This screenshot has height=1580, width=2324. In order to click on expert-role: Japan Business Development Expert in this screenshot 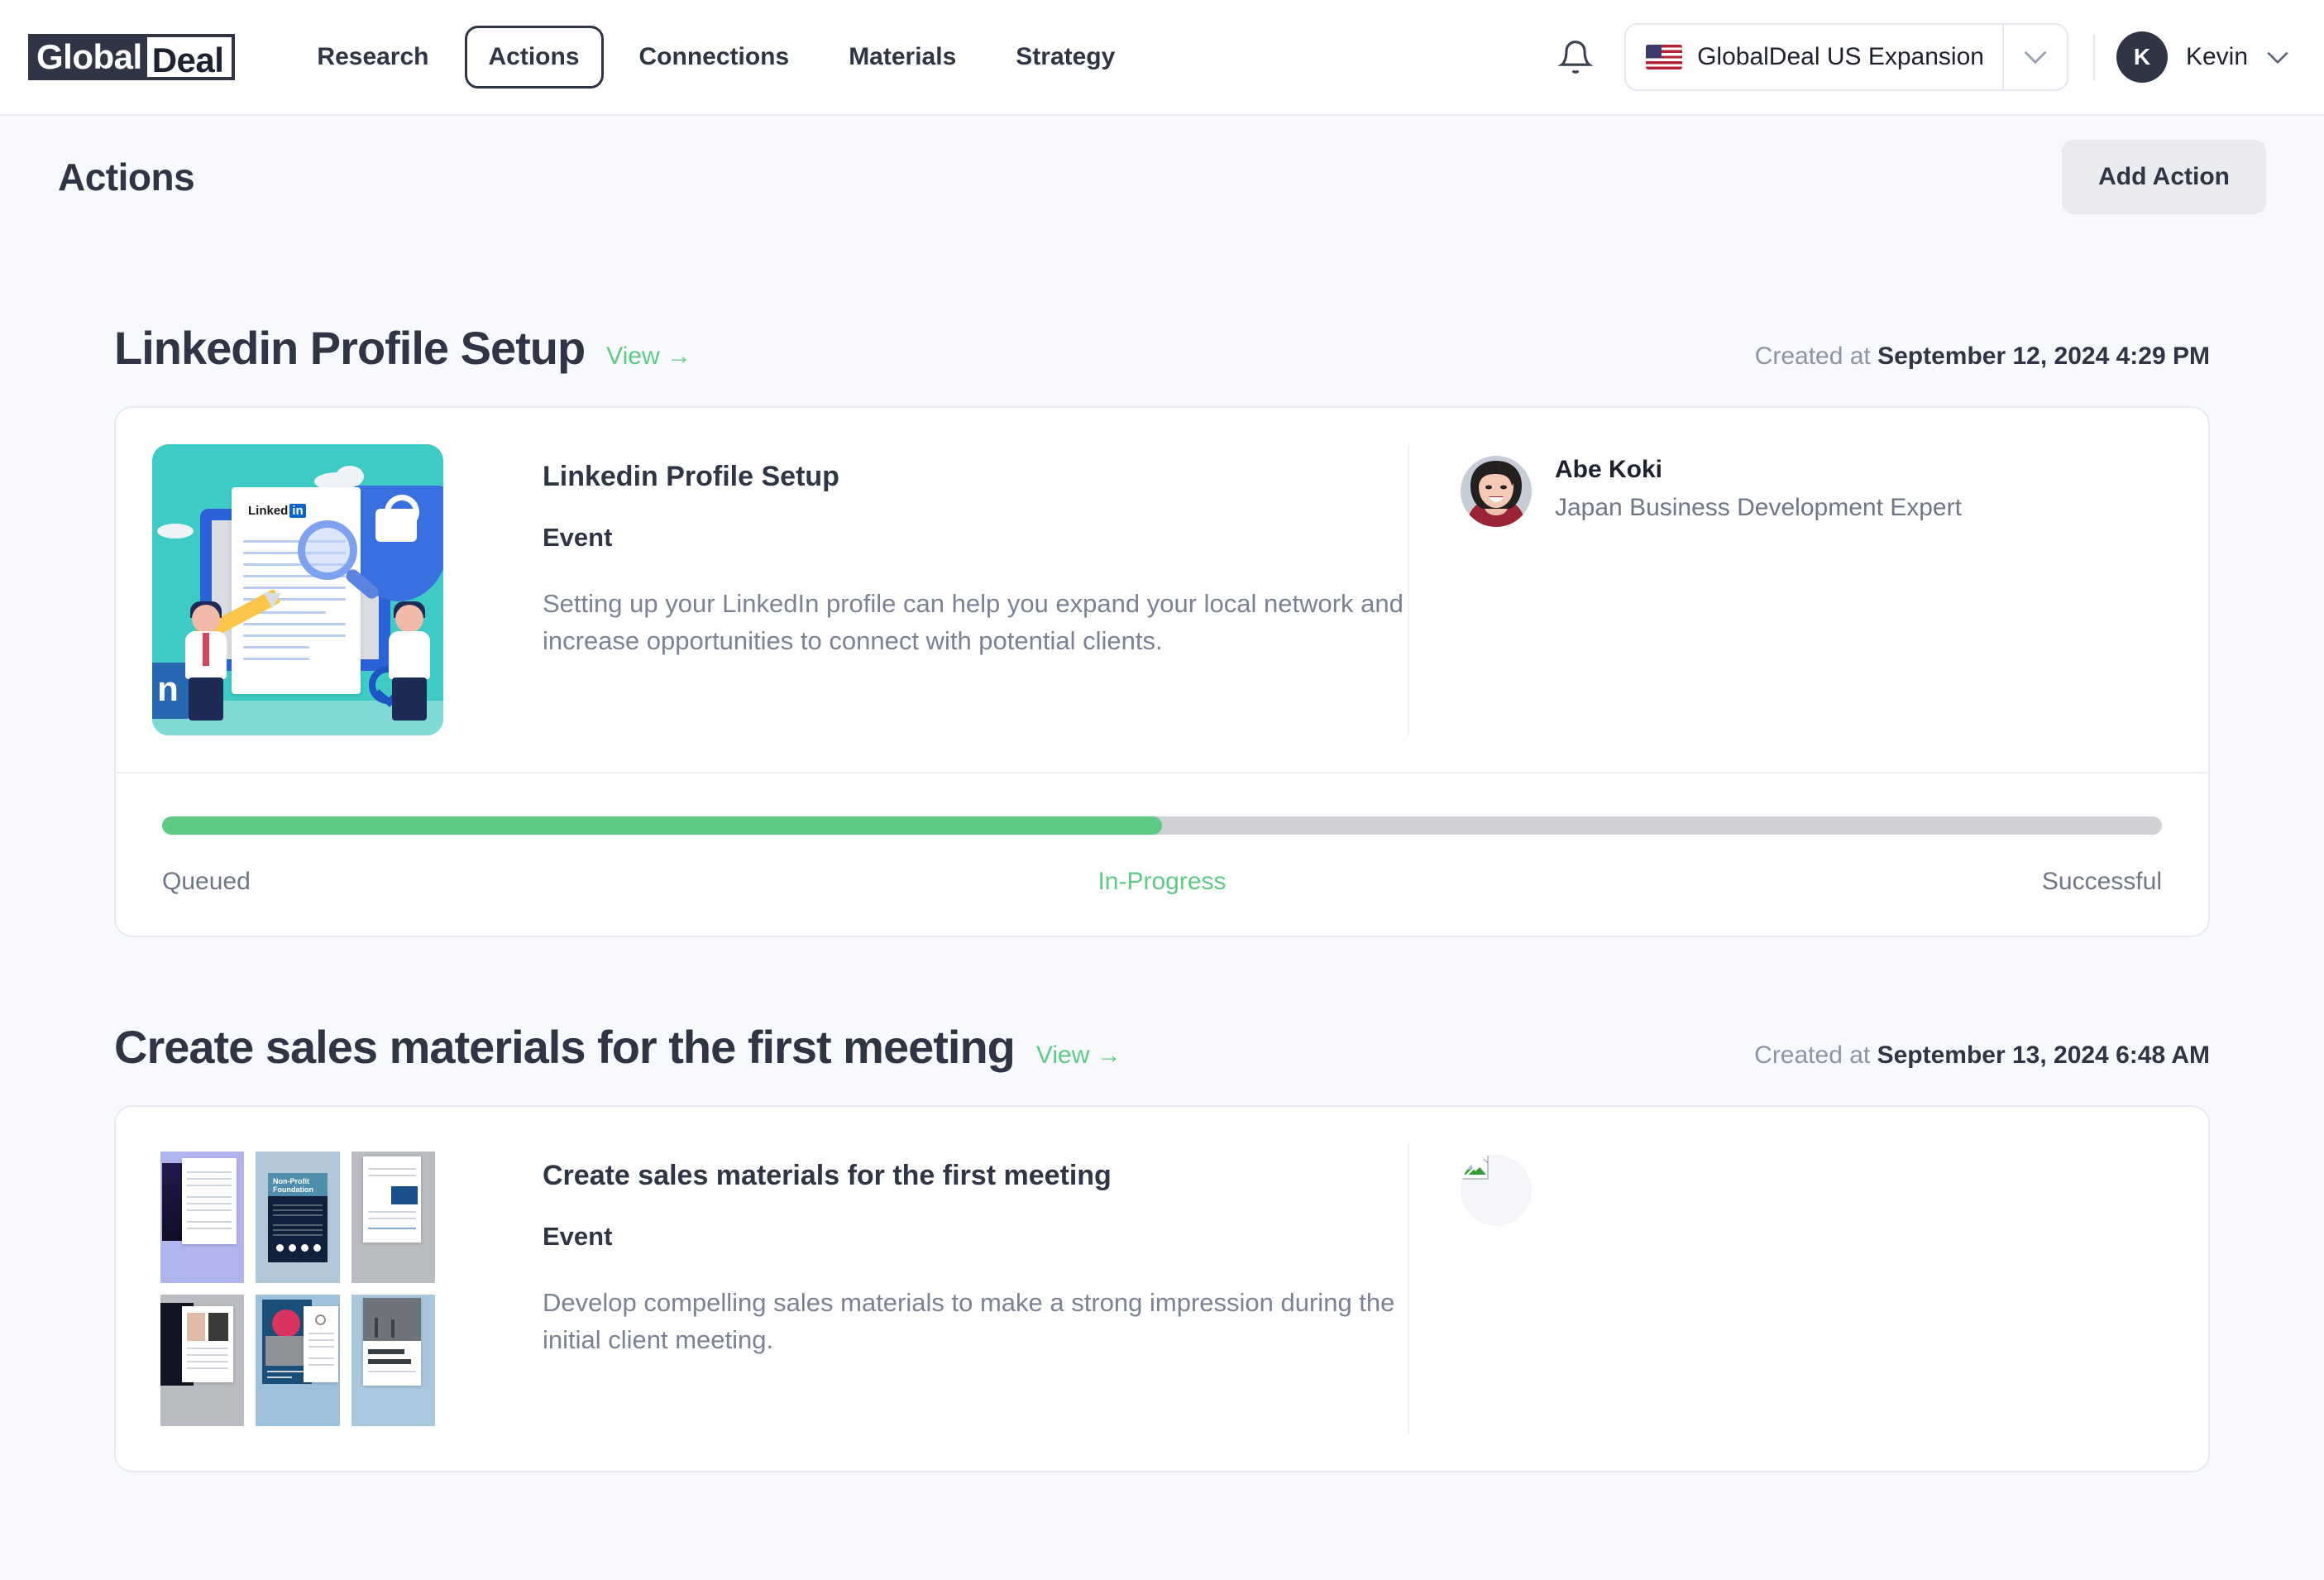, I will do `click(1759, 507)`.